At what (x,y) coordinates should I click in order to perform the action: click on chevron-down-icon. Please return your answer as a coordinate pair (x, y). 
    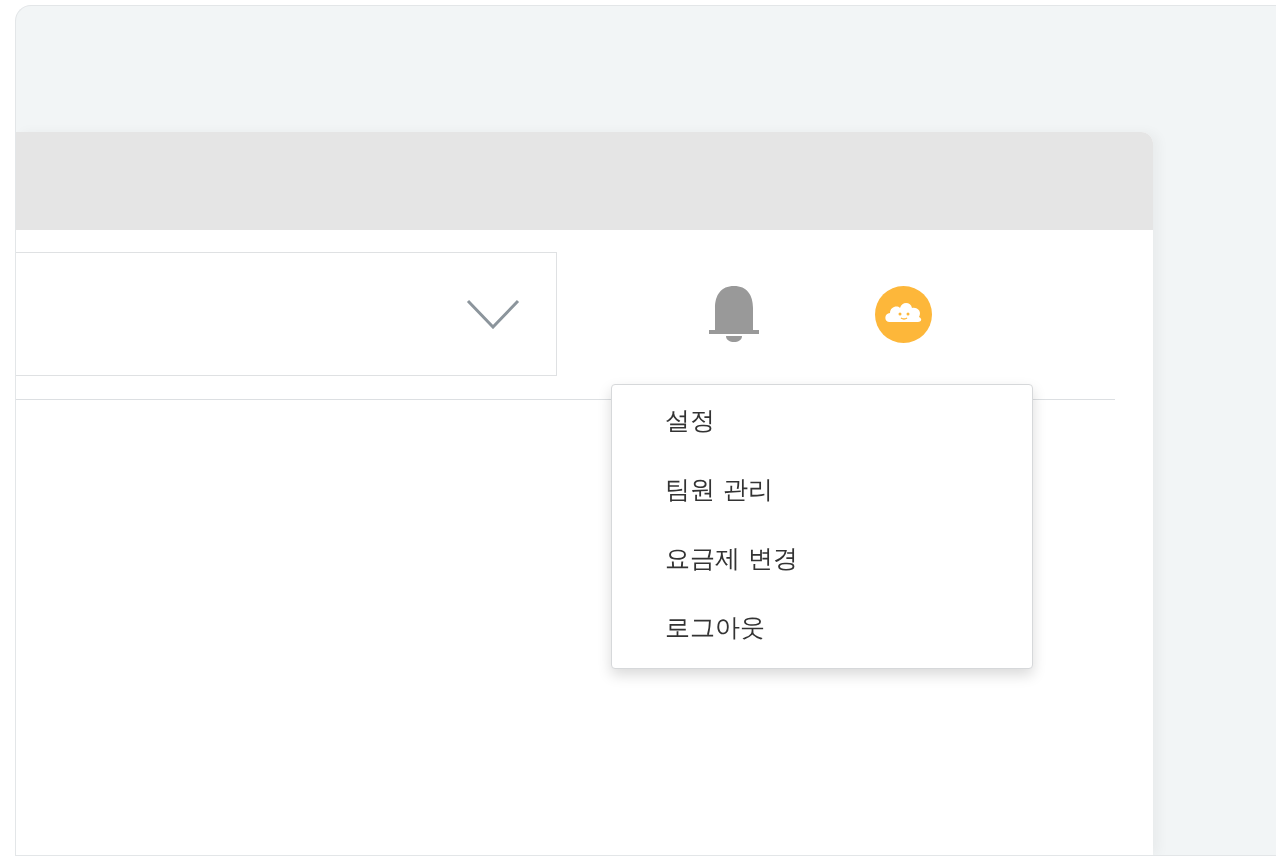
    Looking at the image, I should click on (493, 314).